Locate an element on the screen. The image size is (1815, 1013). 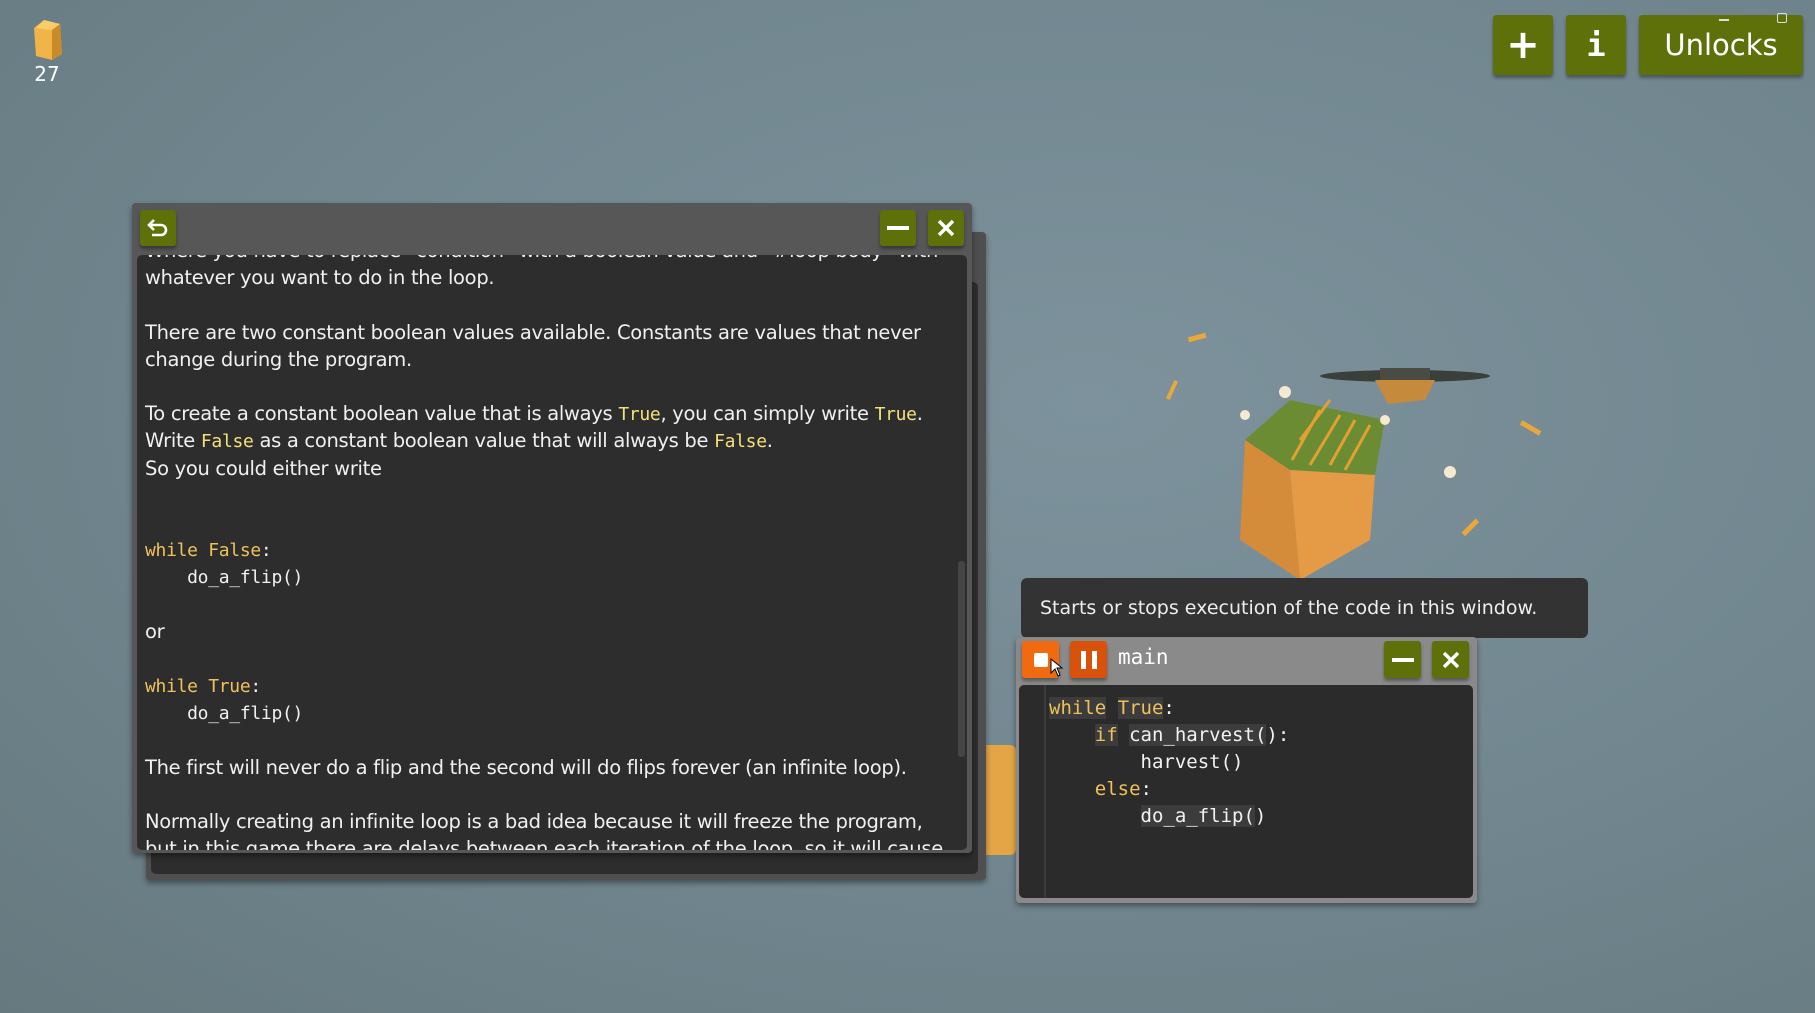
code-token: can_harvest( is located at coordinates (1198, 735).